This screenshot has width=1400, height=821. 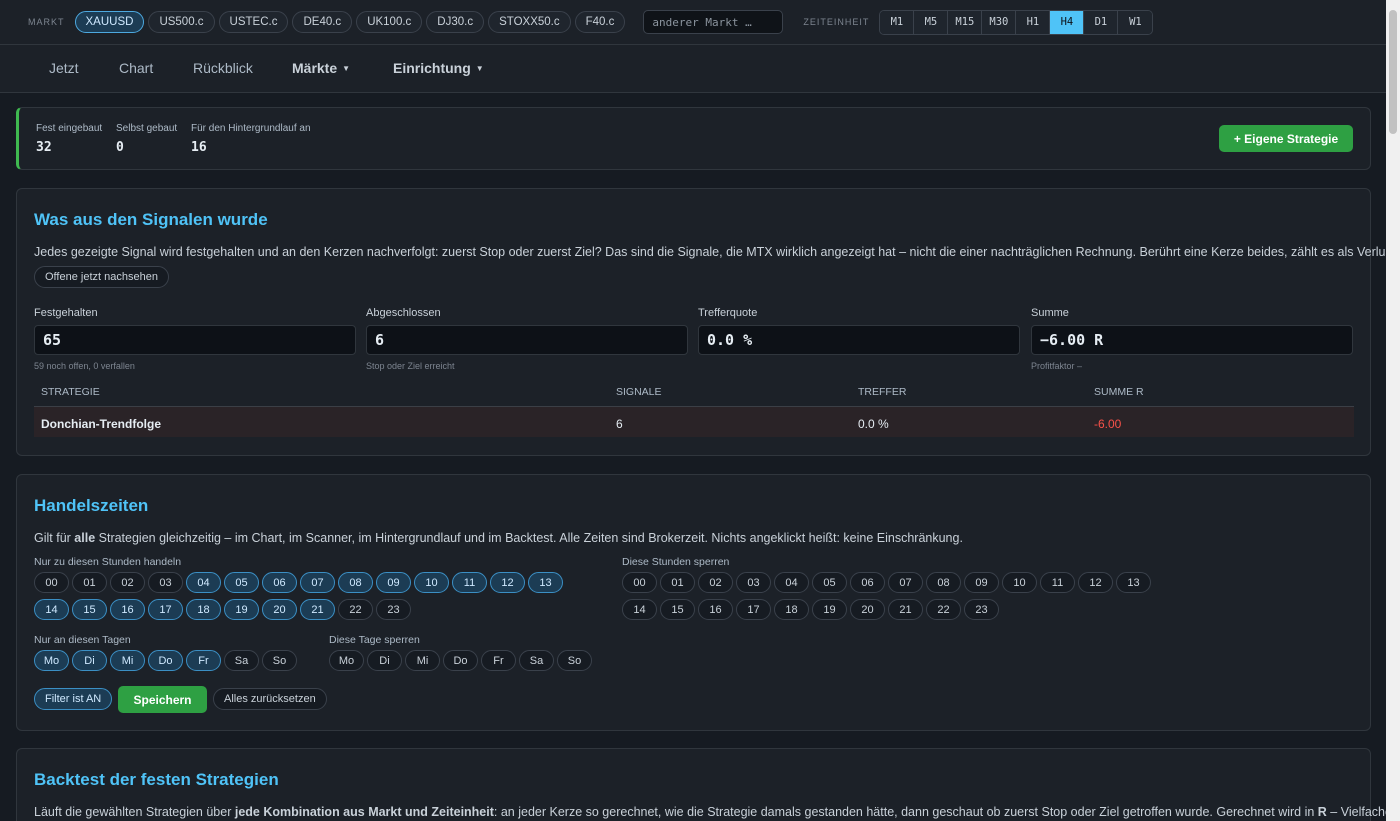 What do you see at coordinates (136, 68) in the screenshot?
I see `nav-chart: Chart` at bounding box center [136, 68].